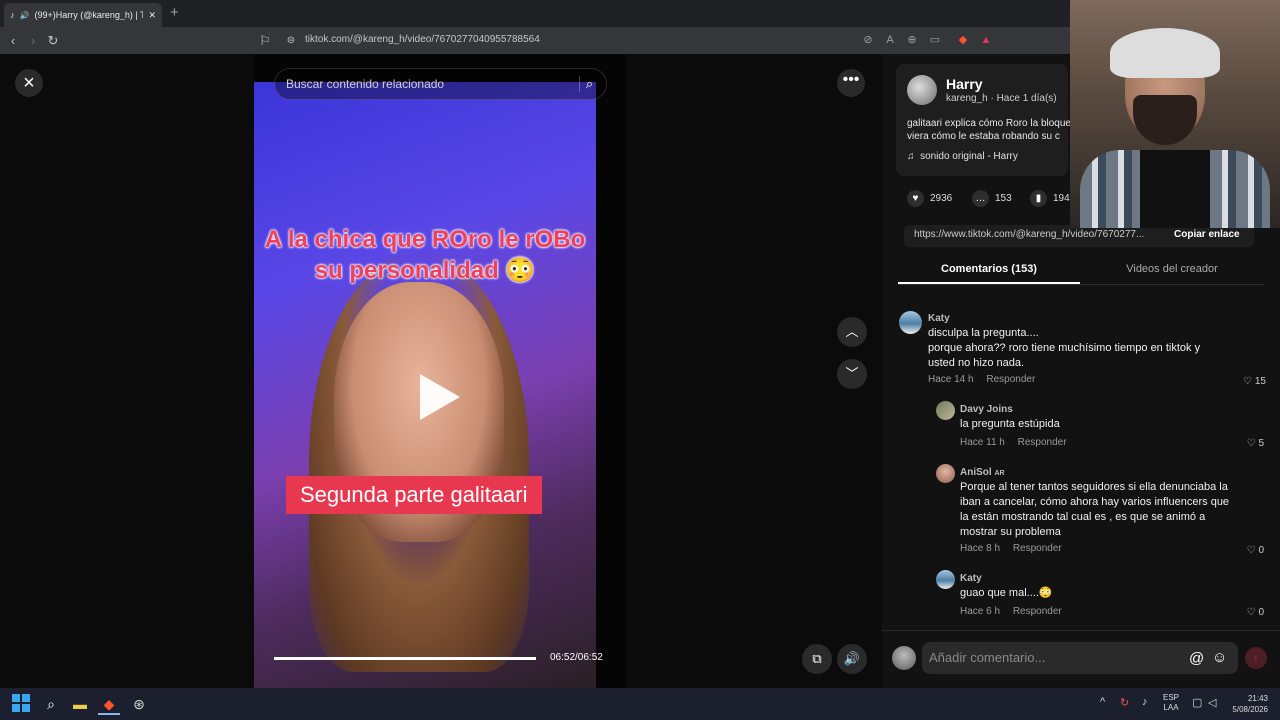 The image size is (1280, 720). What do you see at coordinates (983, 136) in the screenshot?
I see `post-description-line-2: viera cómo le estaba robando su c` at bounding box center [983, 136].